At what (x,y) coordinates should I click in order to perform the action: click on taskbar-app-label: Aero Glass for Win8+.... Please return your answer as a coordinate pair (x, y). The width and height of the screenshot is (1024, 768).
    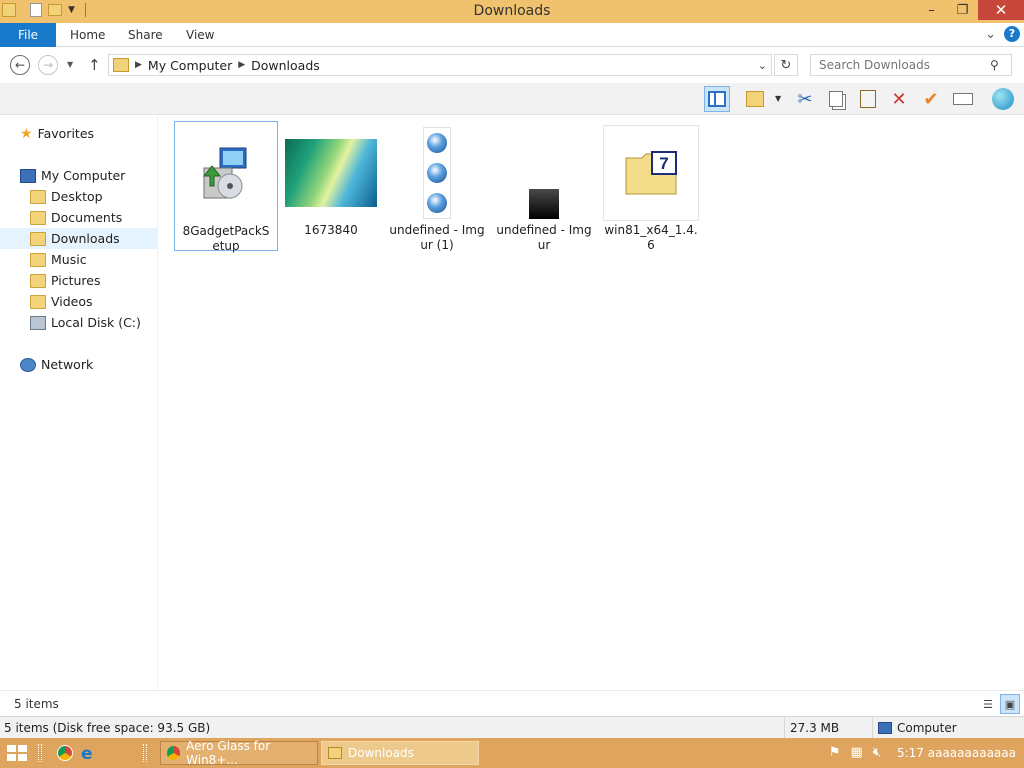
    Looking at the image, I should click on (228, 753).